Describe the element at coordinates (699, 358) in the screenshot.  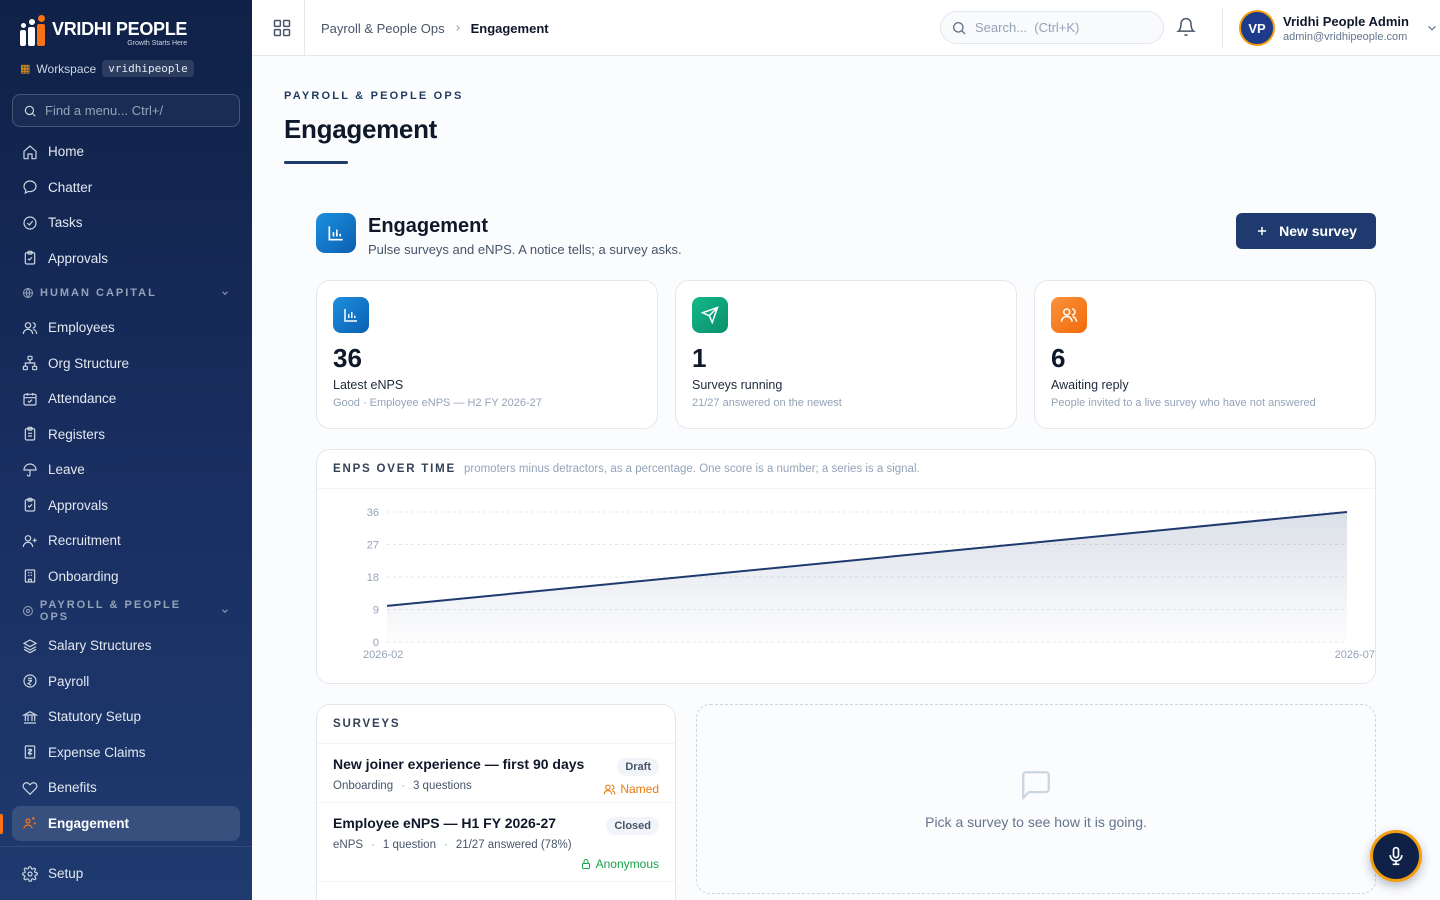
I see `stat-value: 1` at that location.